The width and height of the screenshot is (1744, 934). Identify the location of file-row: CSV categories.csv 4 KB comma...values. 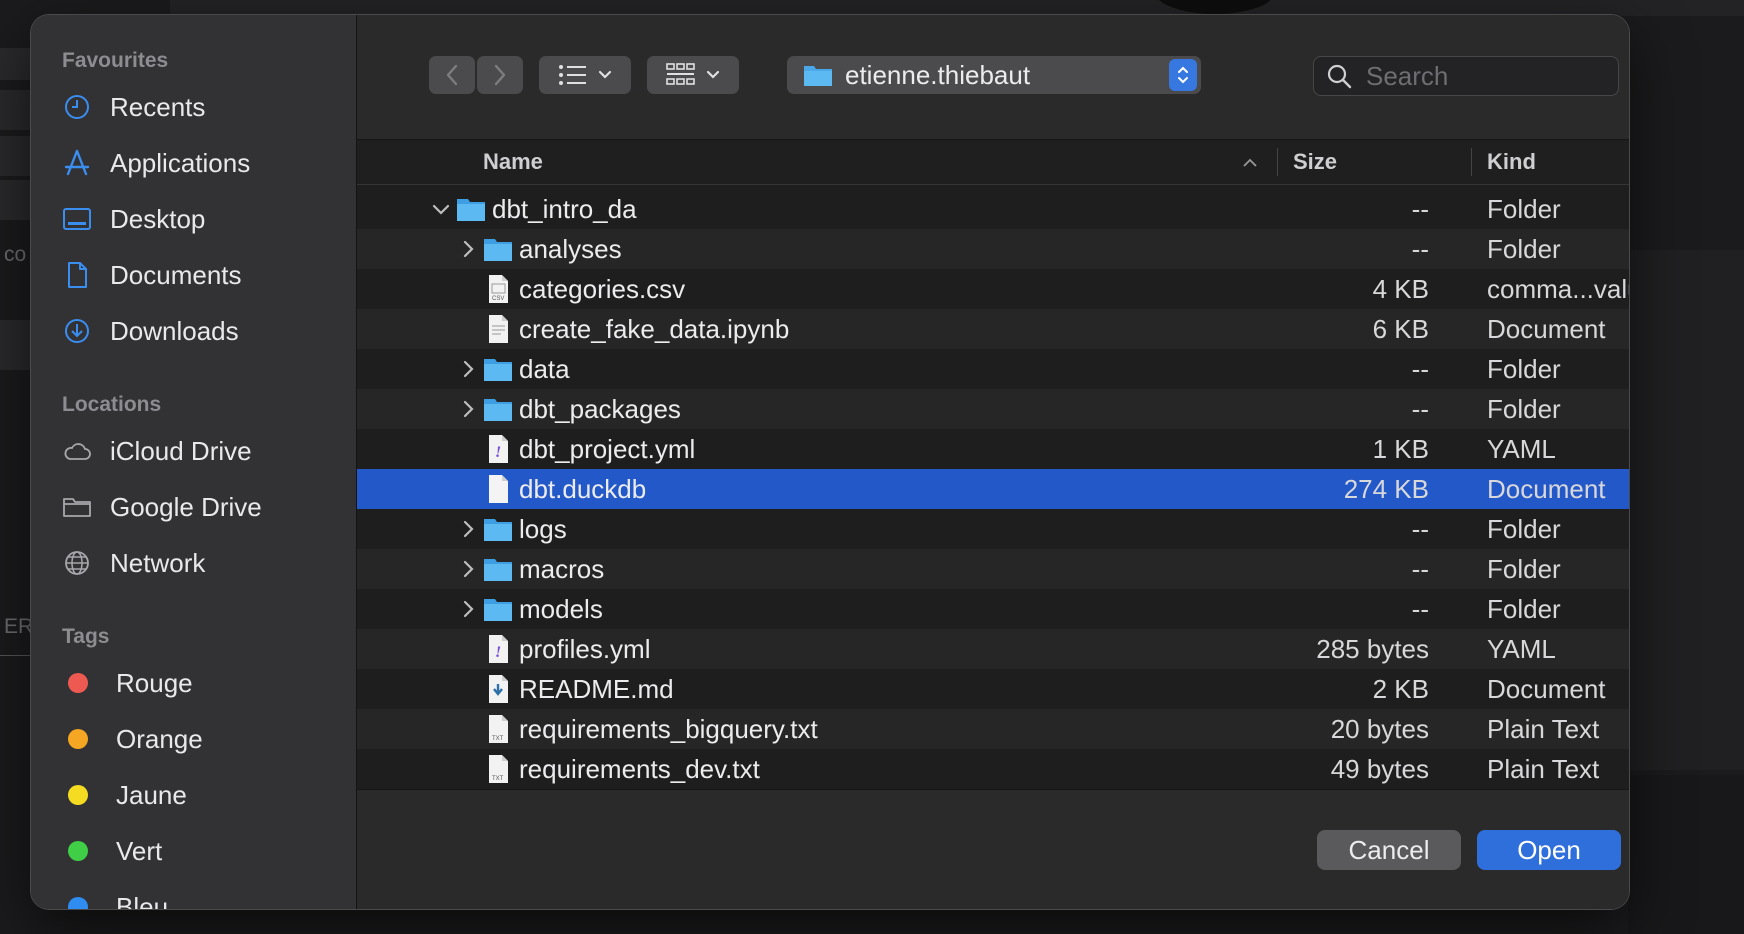
(993, 289).